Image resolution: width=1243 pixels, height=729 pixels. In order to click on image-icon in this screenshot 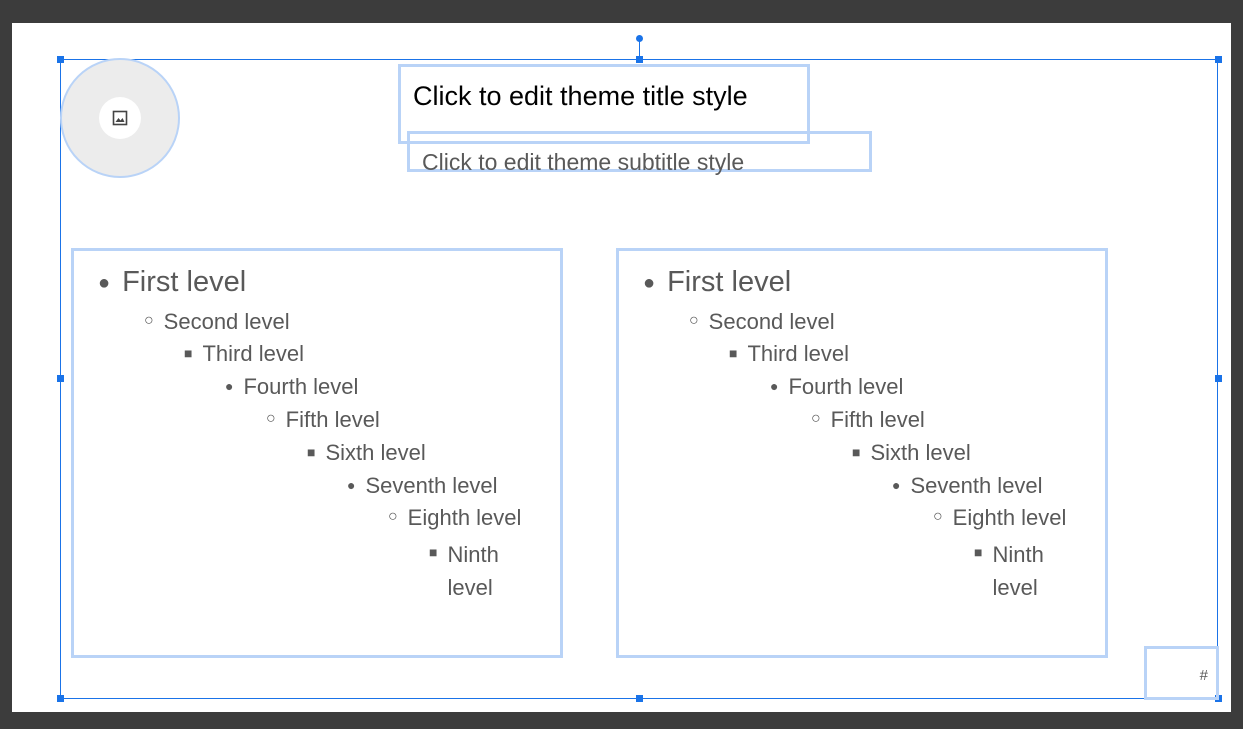, I will do `click(120, 118)`.